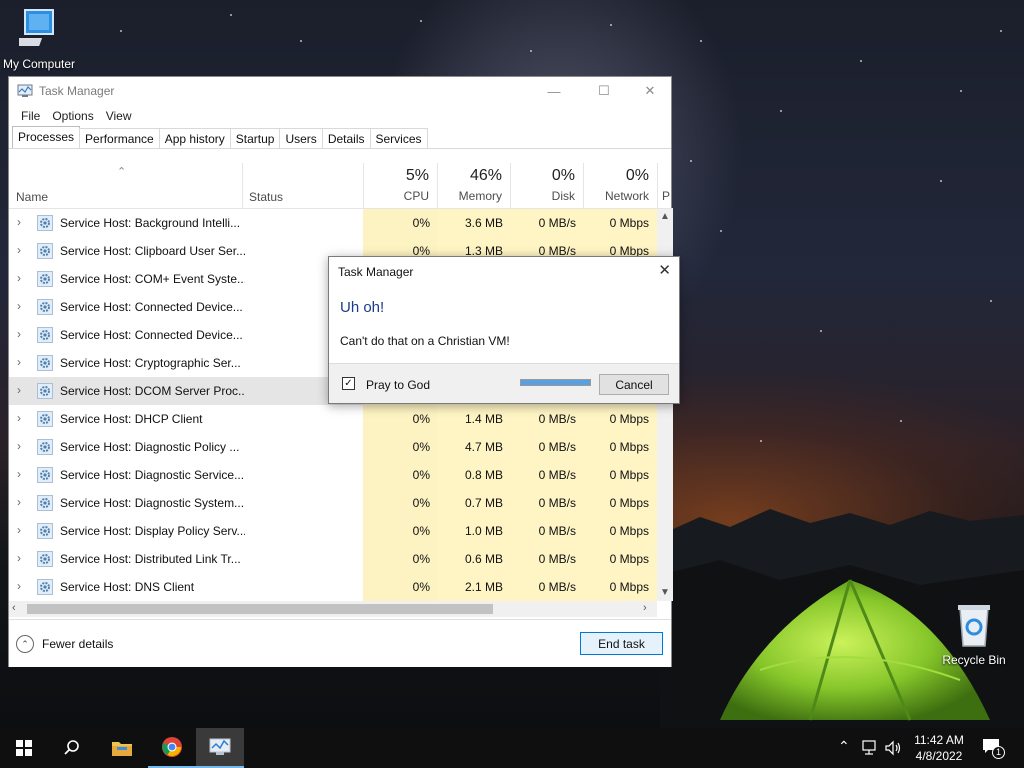 The height and width of the screenshot is (768, 1024). I want to click on tab-users: Users, so click(301, 138).